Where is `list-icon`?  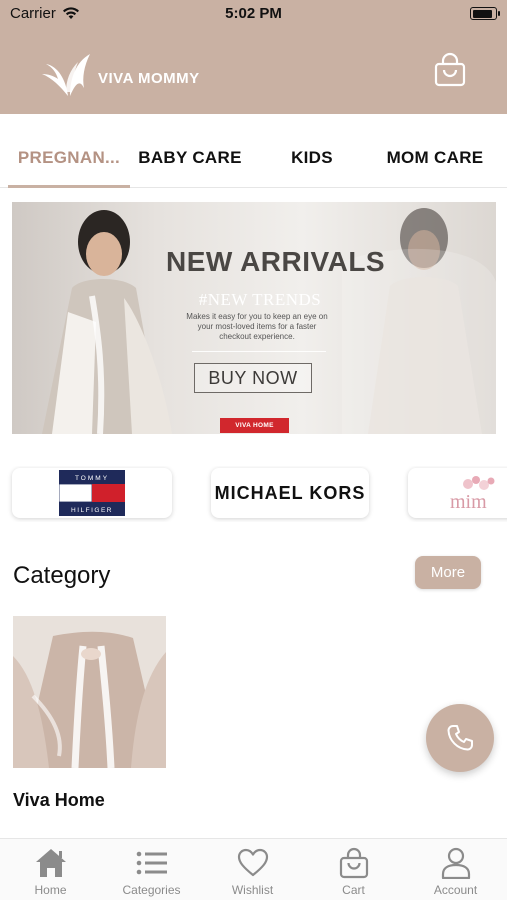
list-icon is located at coordinates (152, 863).